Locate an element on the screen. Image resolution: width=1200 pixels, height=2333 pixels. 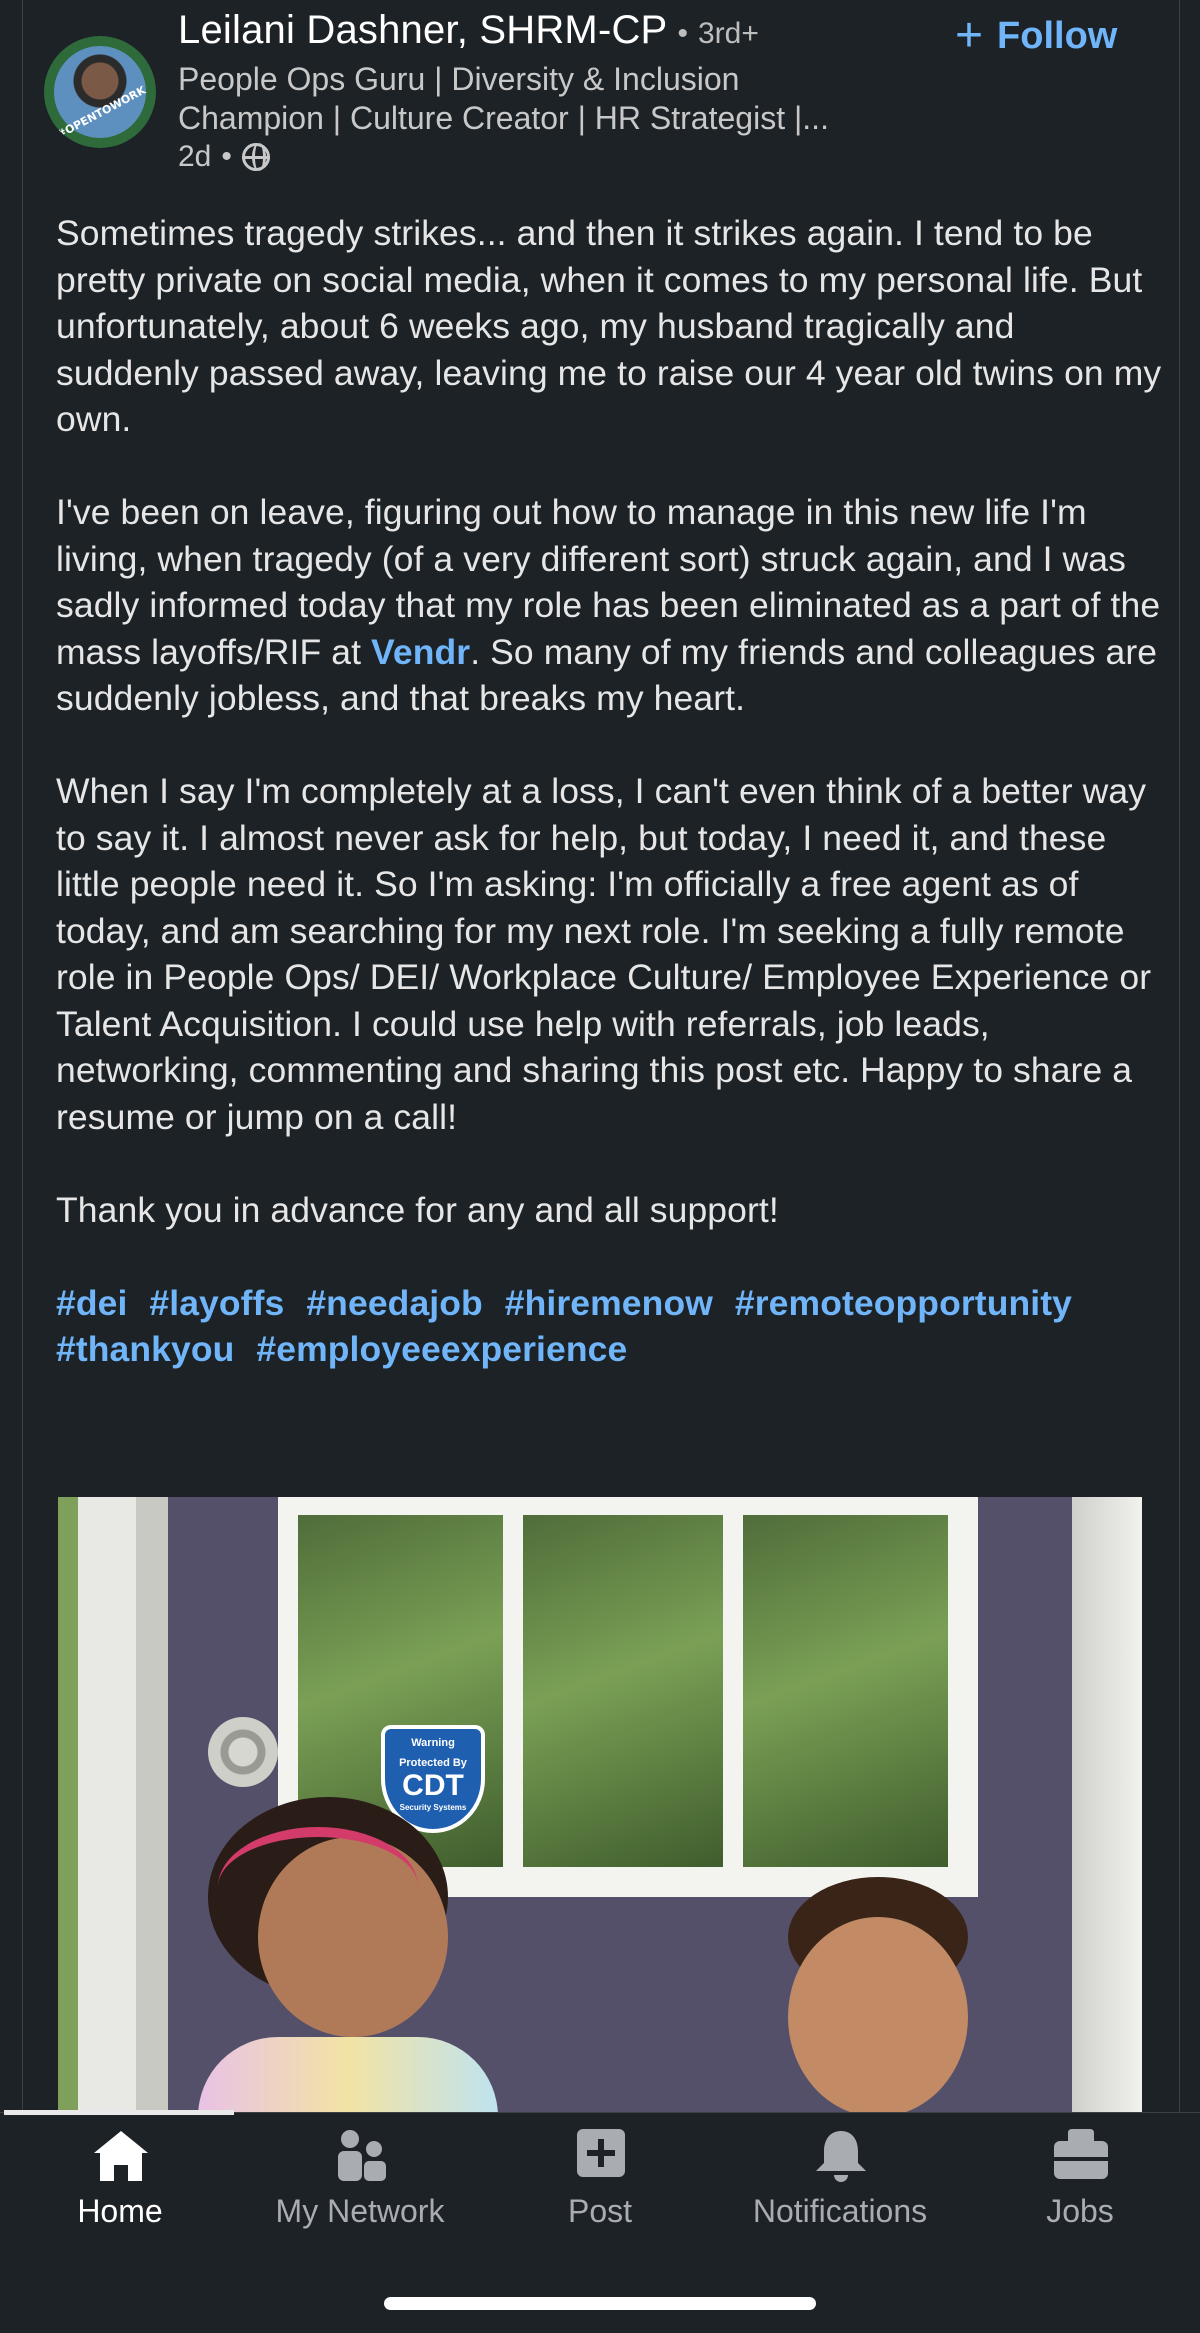
network-icon is located at coordinates (362, 2155).